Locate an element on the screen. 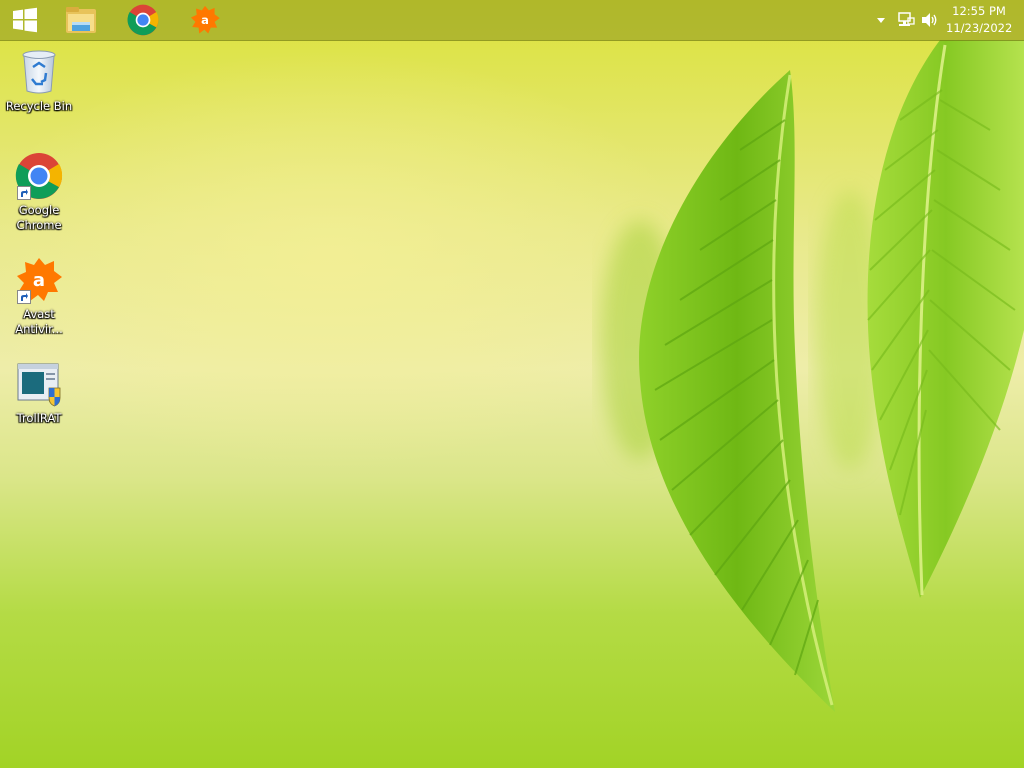 Image resolution: width=1024 pixels, height=768 pixels. windows-logo-icon is located at coordinates (25, 20).